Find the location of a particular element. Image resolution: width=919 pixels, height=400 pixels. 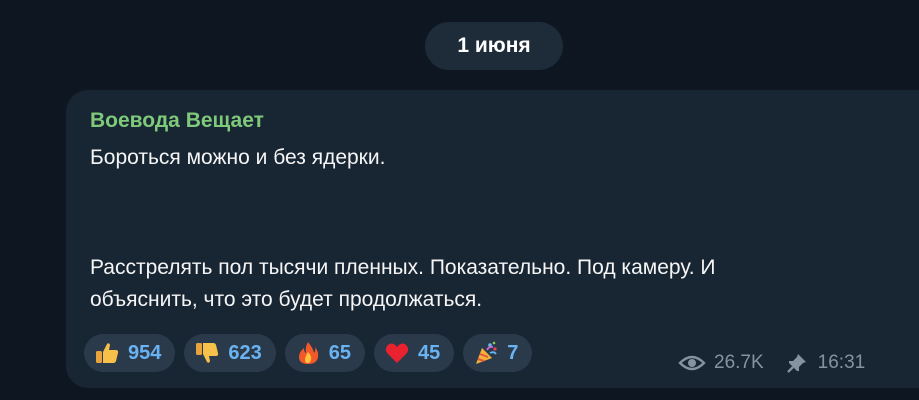

message-text-line: объяснить, что это будет продолжаться. is located at coordinates (286, 299).